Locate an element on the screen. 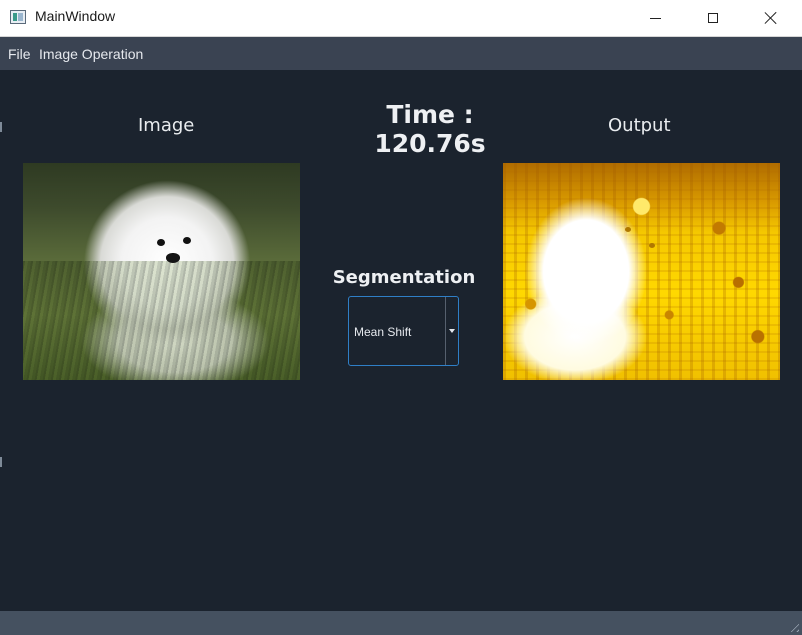 The width and height of the screenshot is (802, 635). minimize-button is located at coordinates (655, 18).